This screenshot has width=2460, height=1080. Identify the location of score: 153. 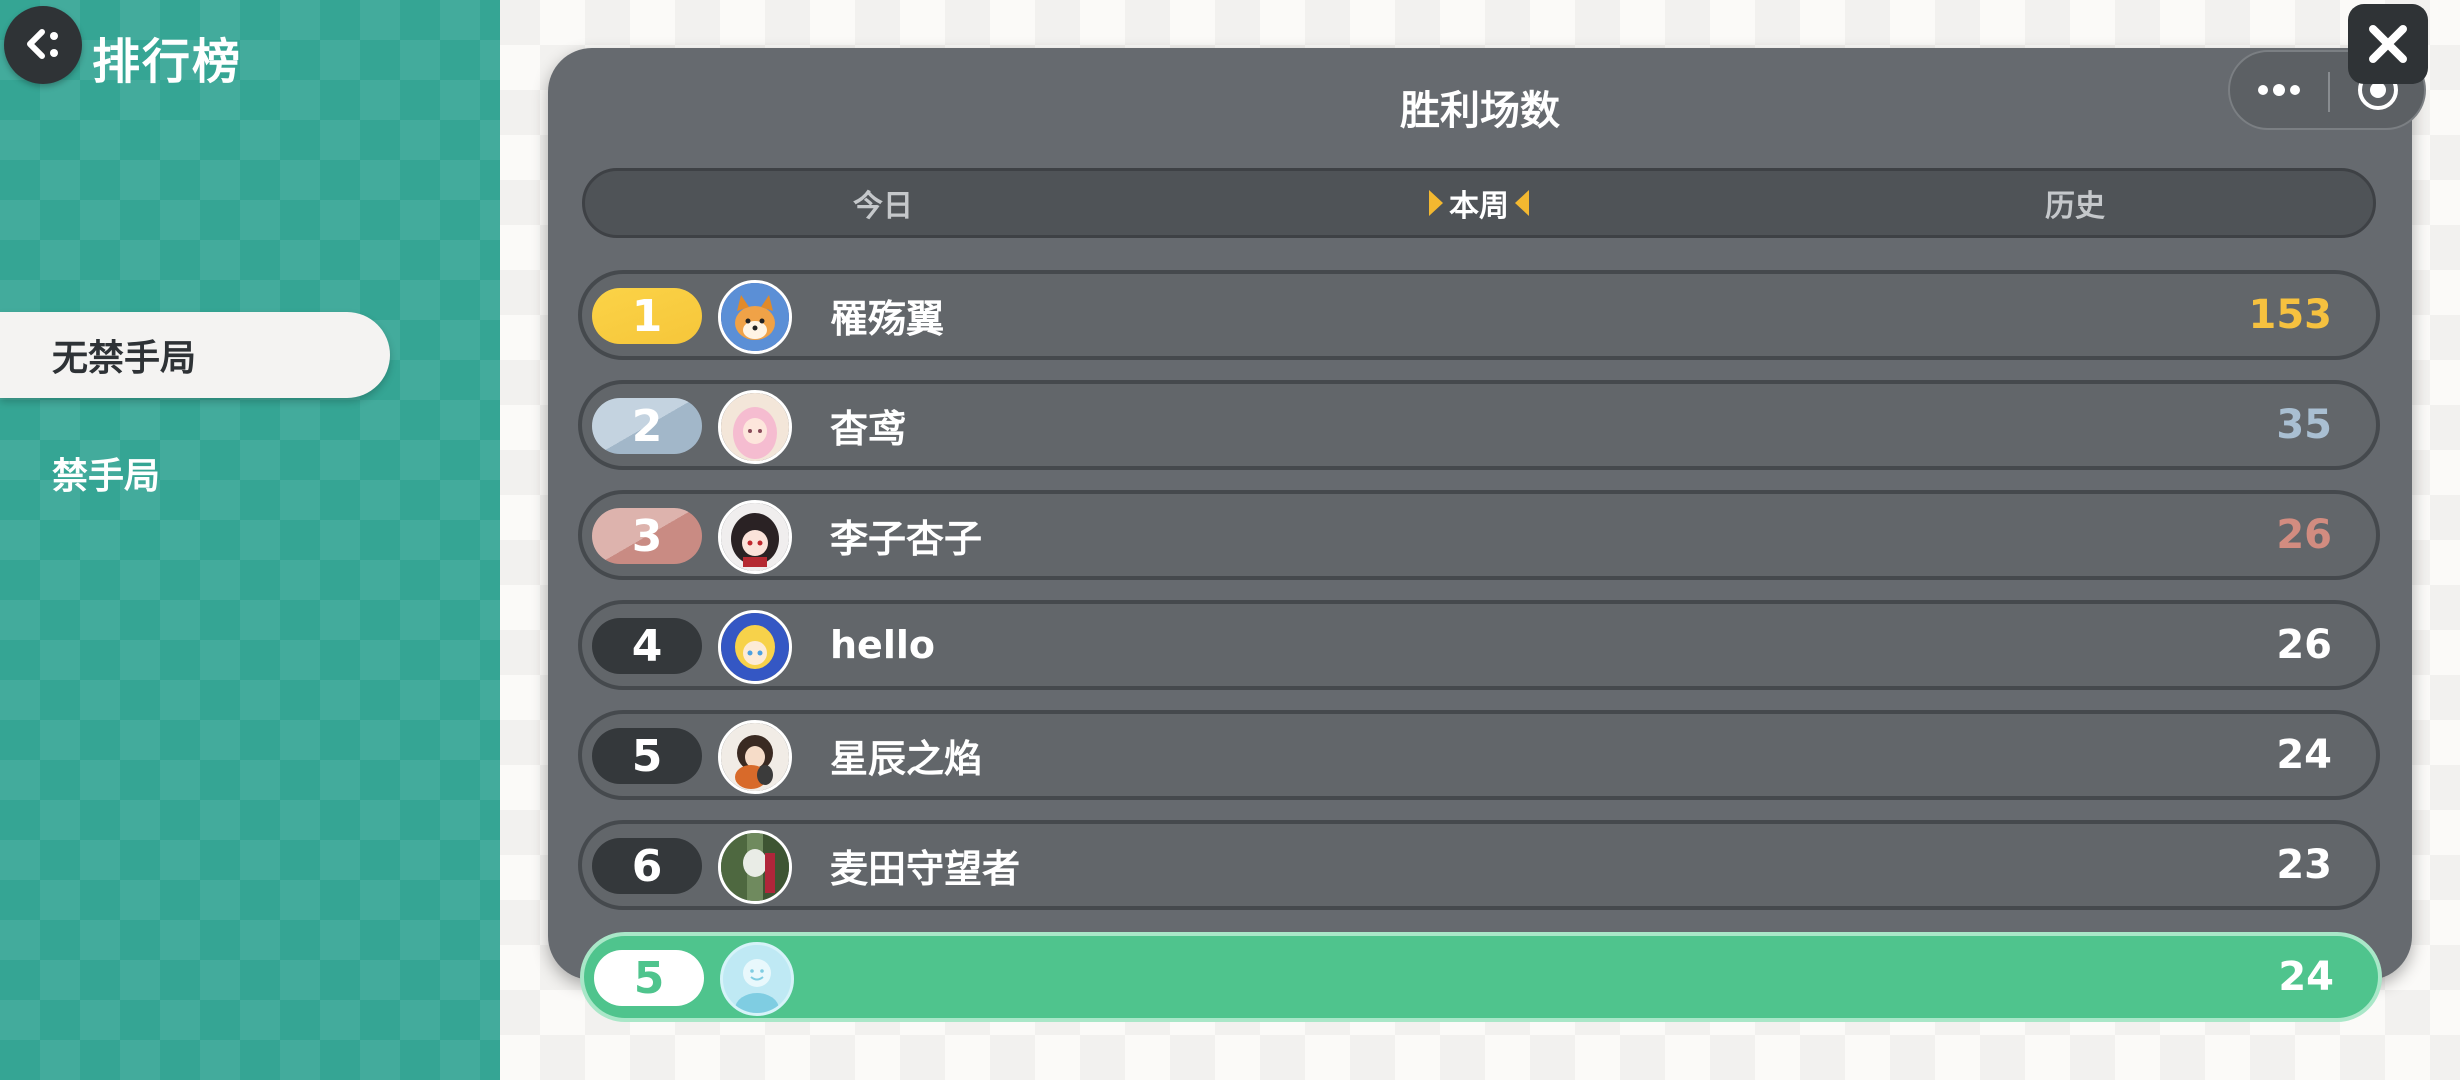
(2290, 315).